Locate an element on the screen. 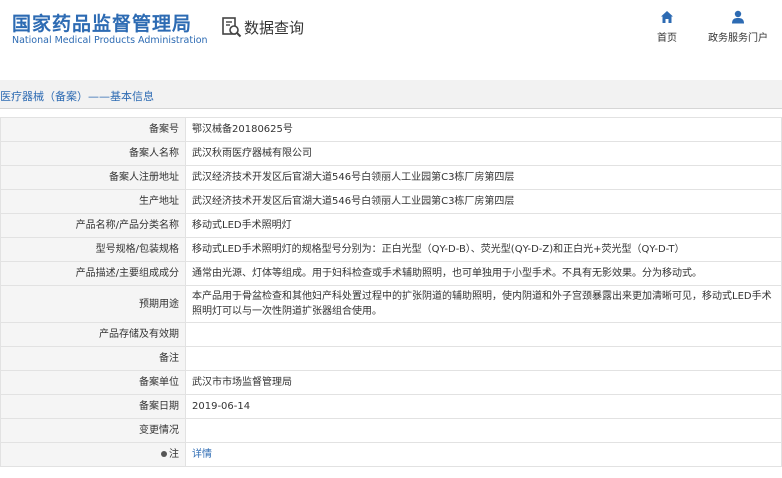 This screenshot has height=478, width=782. table-row: 备案人名称 武汉秋雨医疗器械有限公司 is located at coordinates (391, 153).